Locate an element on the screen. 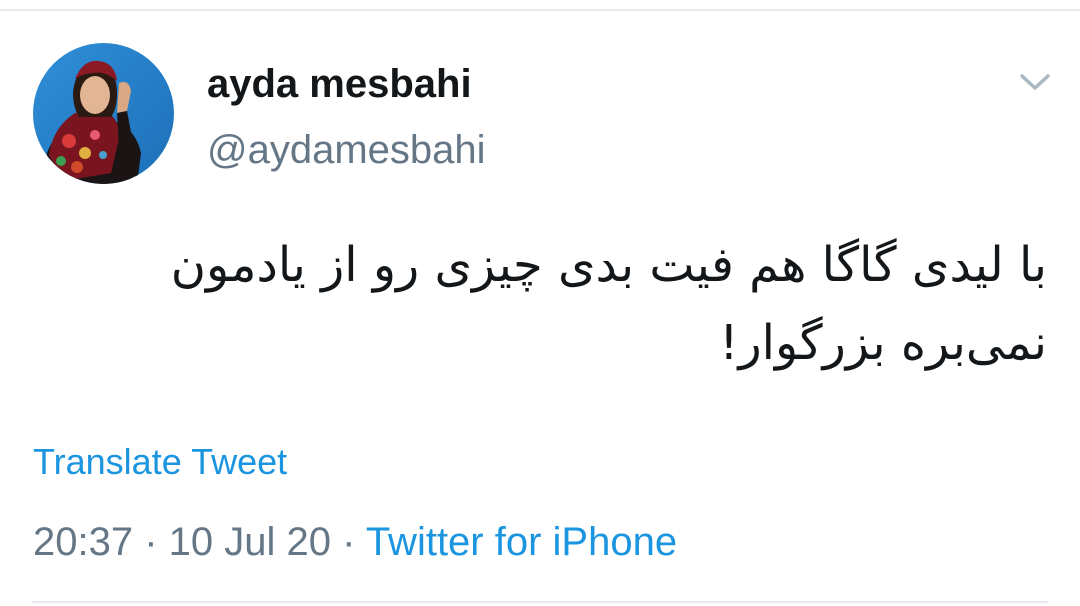 The width and height of the screenshot is (1080, 606). author-handle: @aydamesbahi is located at coordinates (346, 150).